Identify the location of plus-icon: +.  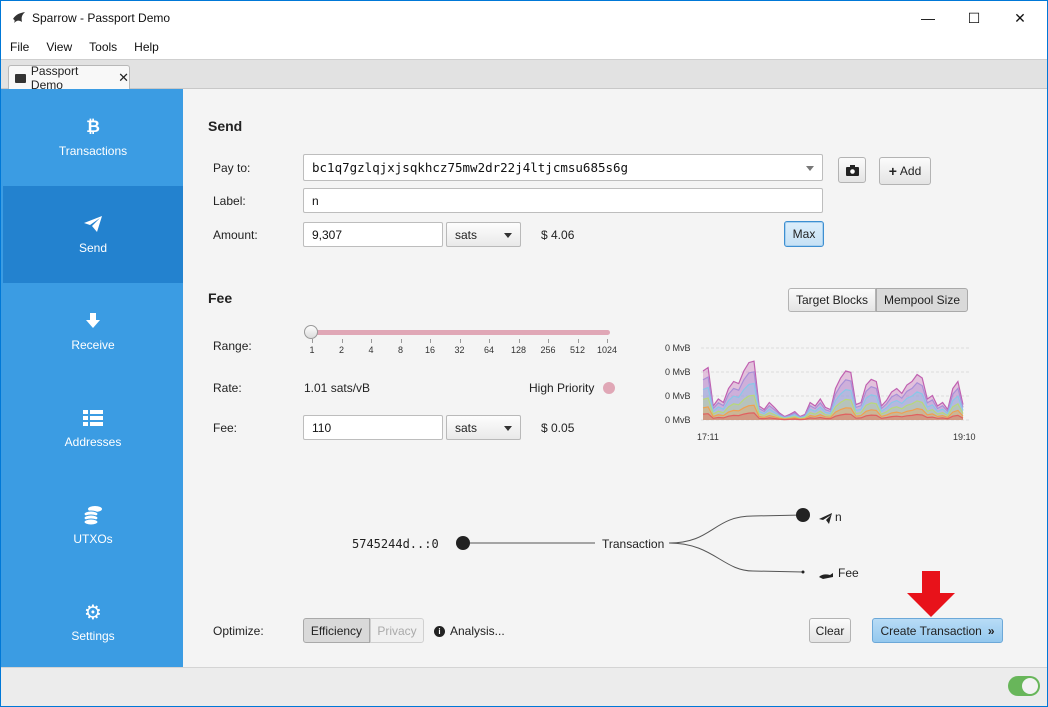
(892, 171).